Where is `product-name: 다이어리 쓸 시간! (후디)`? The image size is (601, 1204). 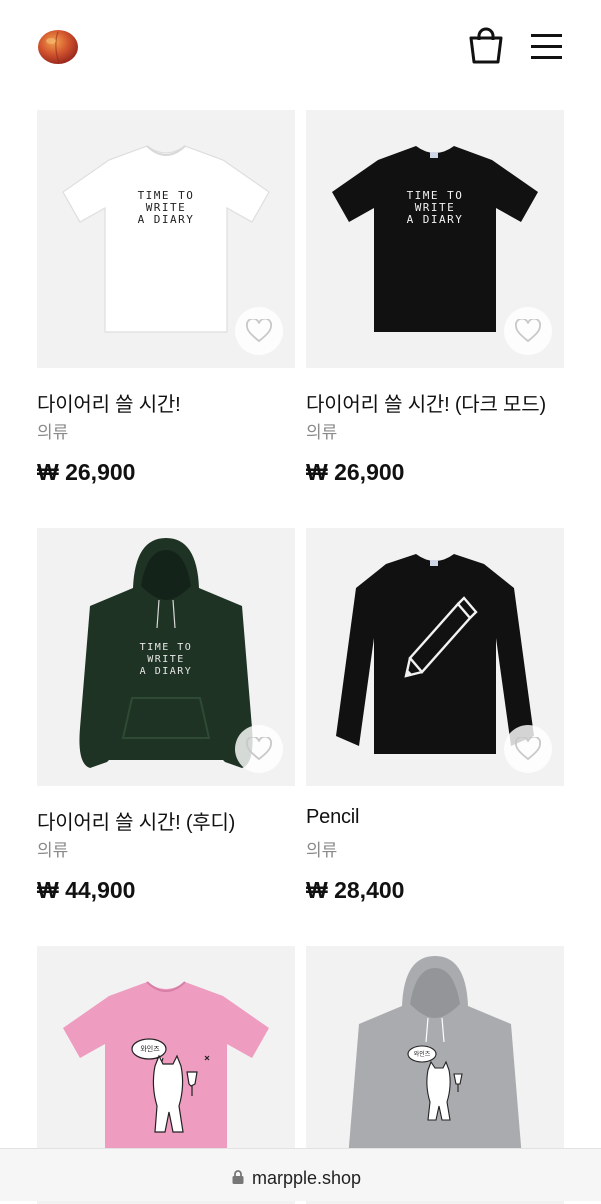 product-name: 다이어리 쓸 시간! (후디) is located at coordinates (166, 820).